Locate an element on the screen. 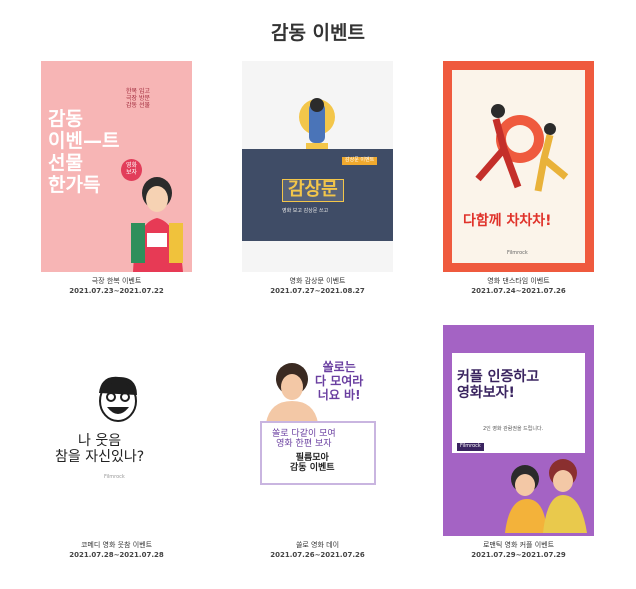 The image size is (636, 589). couple-illustration is located at coordinates (546, 496).